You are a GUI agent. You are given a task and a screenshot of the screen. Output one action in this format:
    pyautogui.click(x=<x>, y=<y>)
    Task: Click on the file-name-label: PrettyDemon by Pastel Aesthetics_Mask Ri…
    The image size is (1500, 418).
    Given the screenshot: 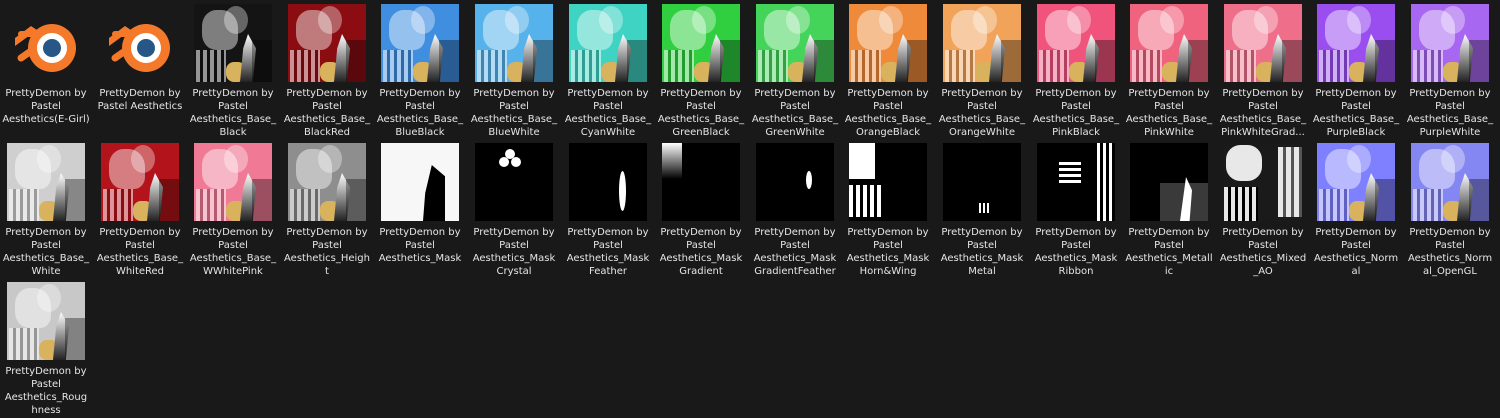 What is the action you would take?
    pyautogui.click(x=1076, y=252)
    